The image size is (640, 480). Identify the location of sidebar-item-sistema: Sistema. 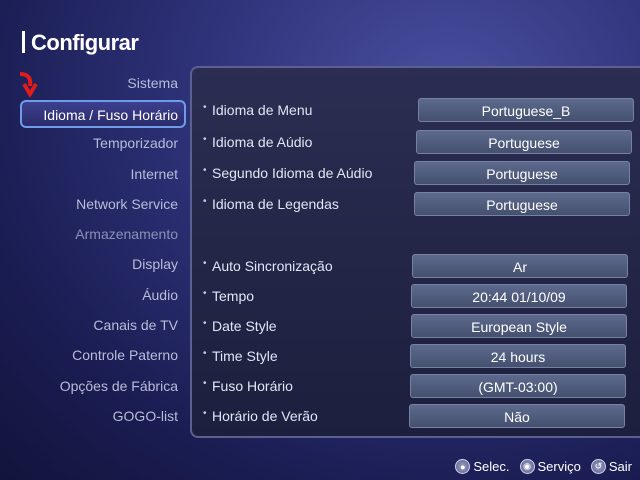
(93, 83).